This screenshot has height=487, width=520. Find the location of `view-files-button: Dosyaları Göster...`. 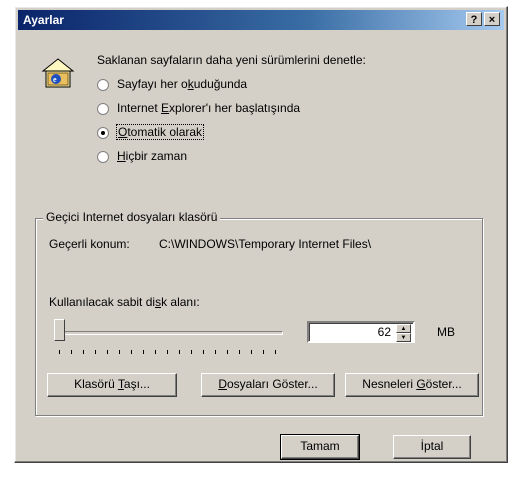

view-files-button: Dosyaları Göster... is located at coordinates (268, 385).